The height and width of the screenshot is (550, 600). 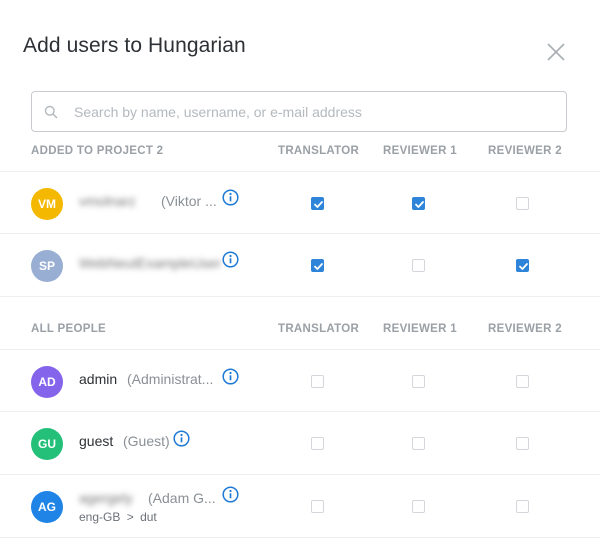 I want to click on username: agergely, so click(x=106, y=498).